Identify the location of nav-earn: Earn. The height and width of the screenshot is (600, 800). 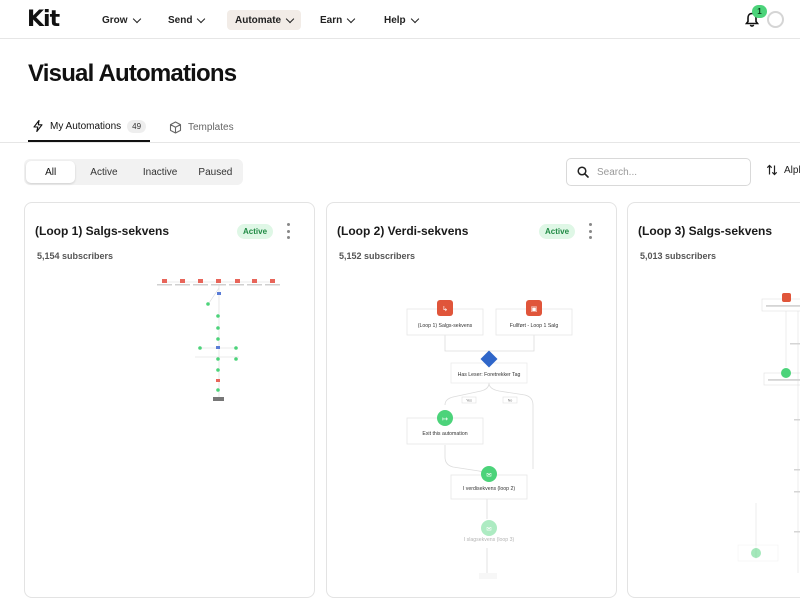
(337, 20).